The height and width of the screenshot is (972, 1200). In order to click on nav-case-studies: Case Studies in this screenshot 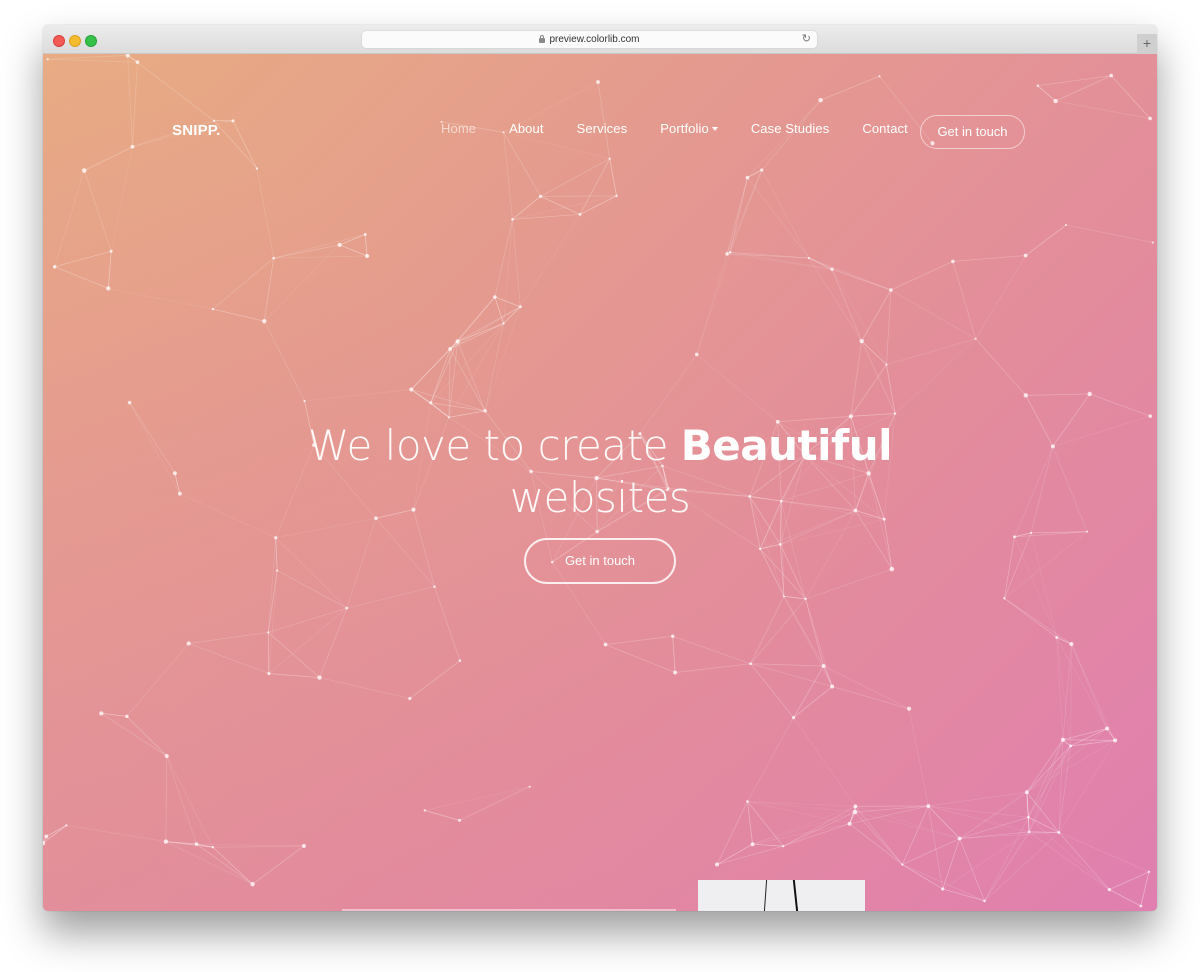, I will do `click(790, 128)`.